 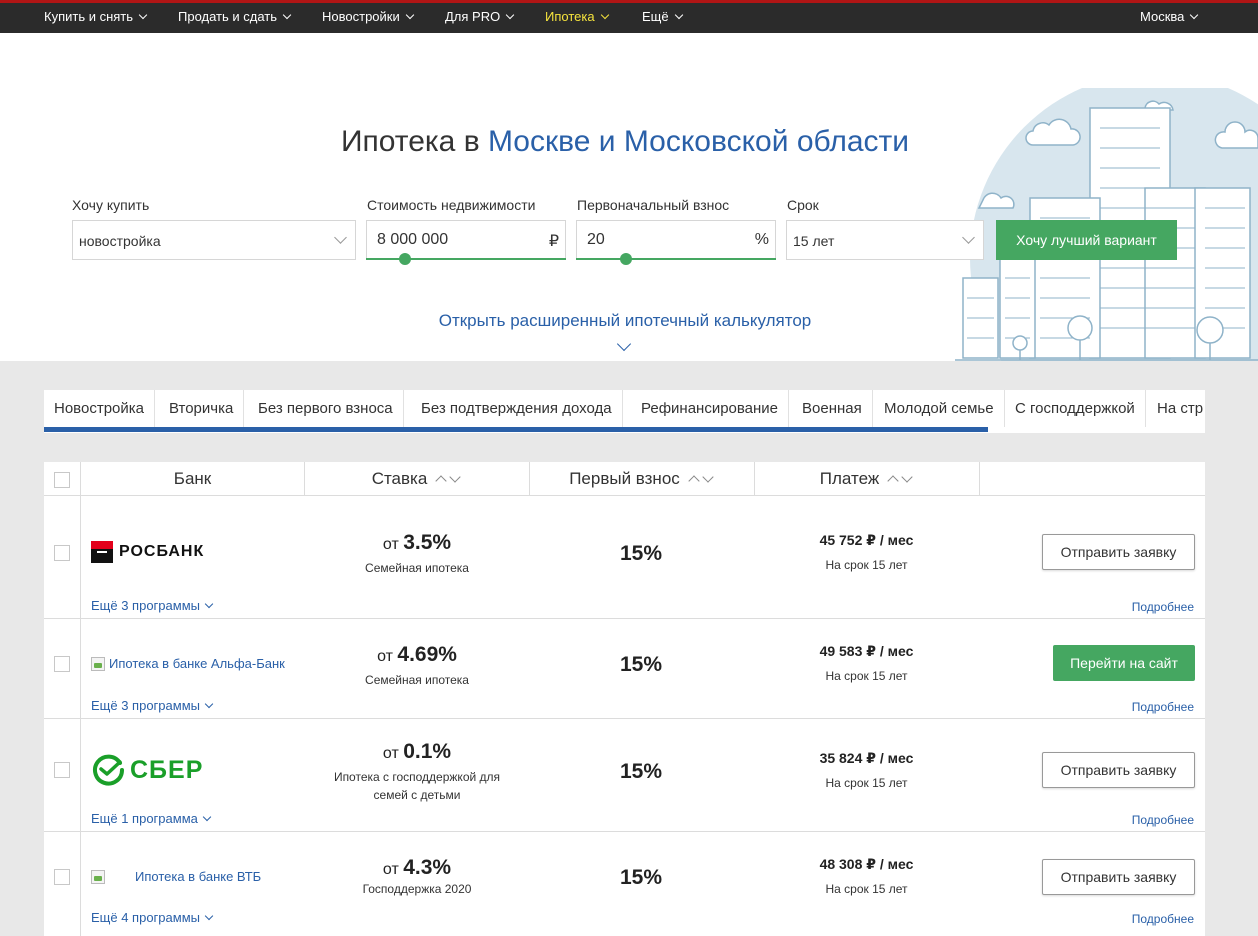 I want to click on tab-young-family: Молодой семье, so click(x=939, y=408).